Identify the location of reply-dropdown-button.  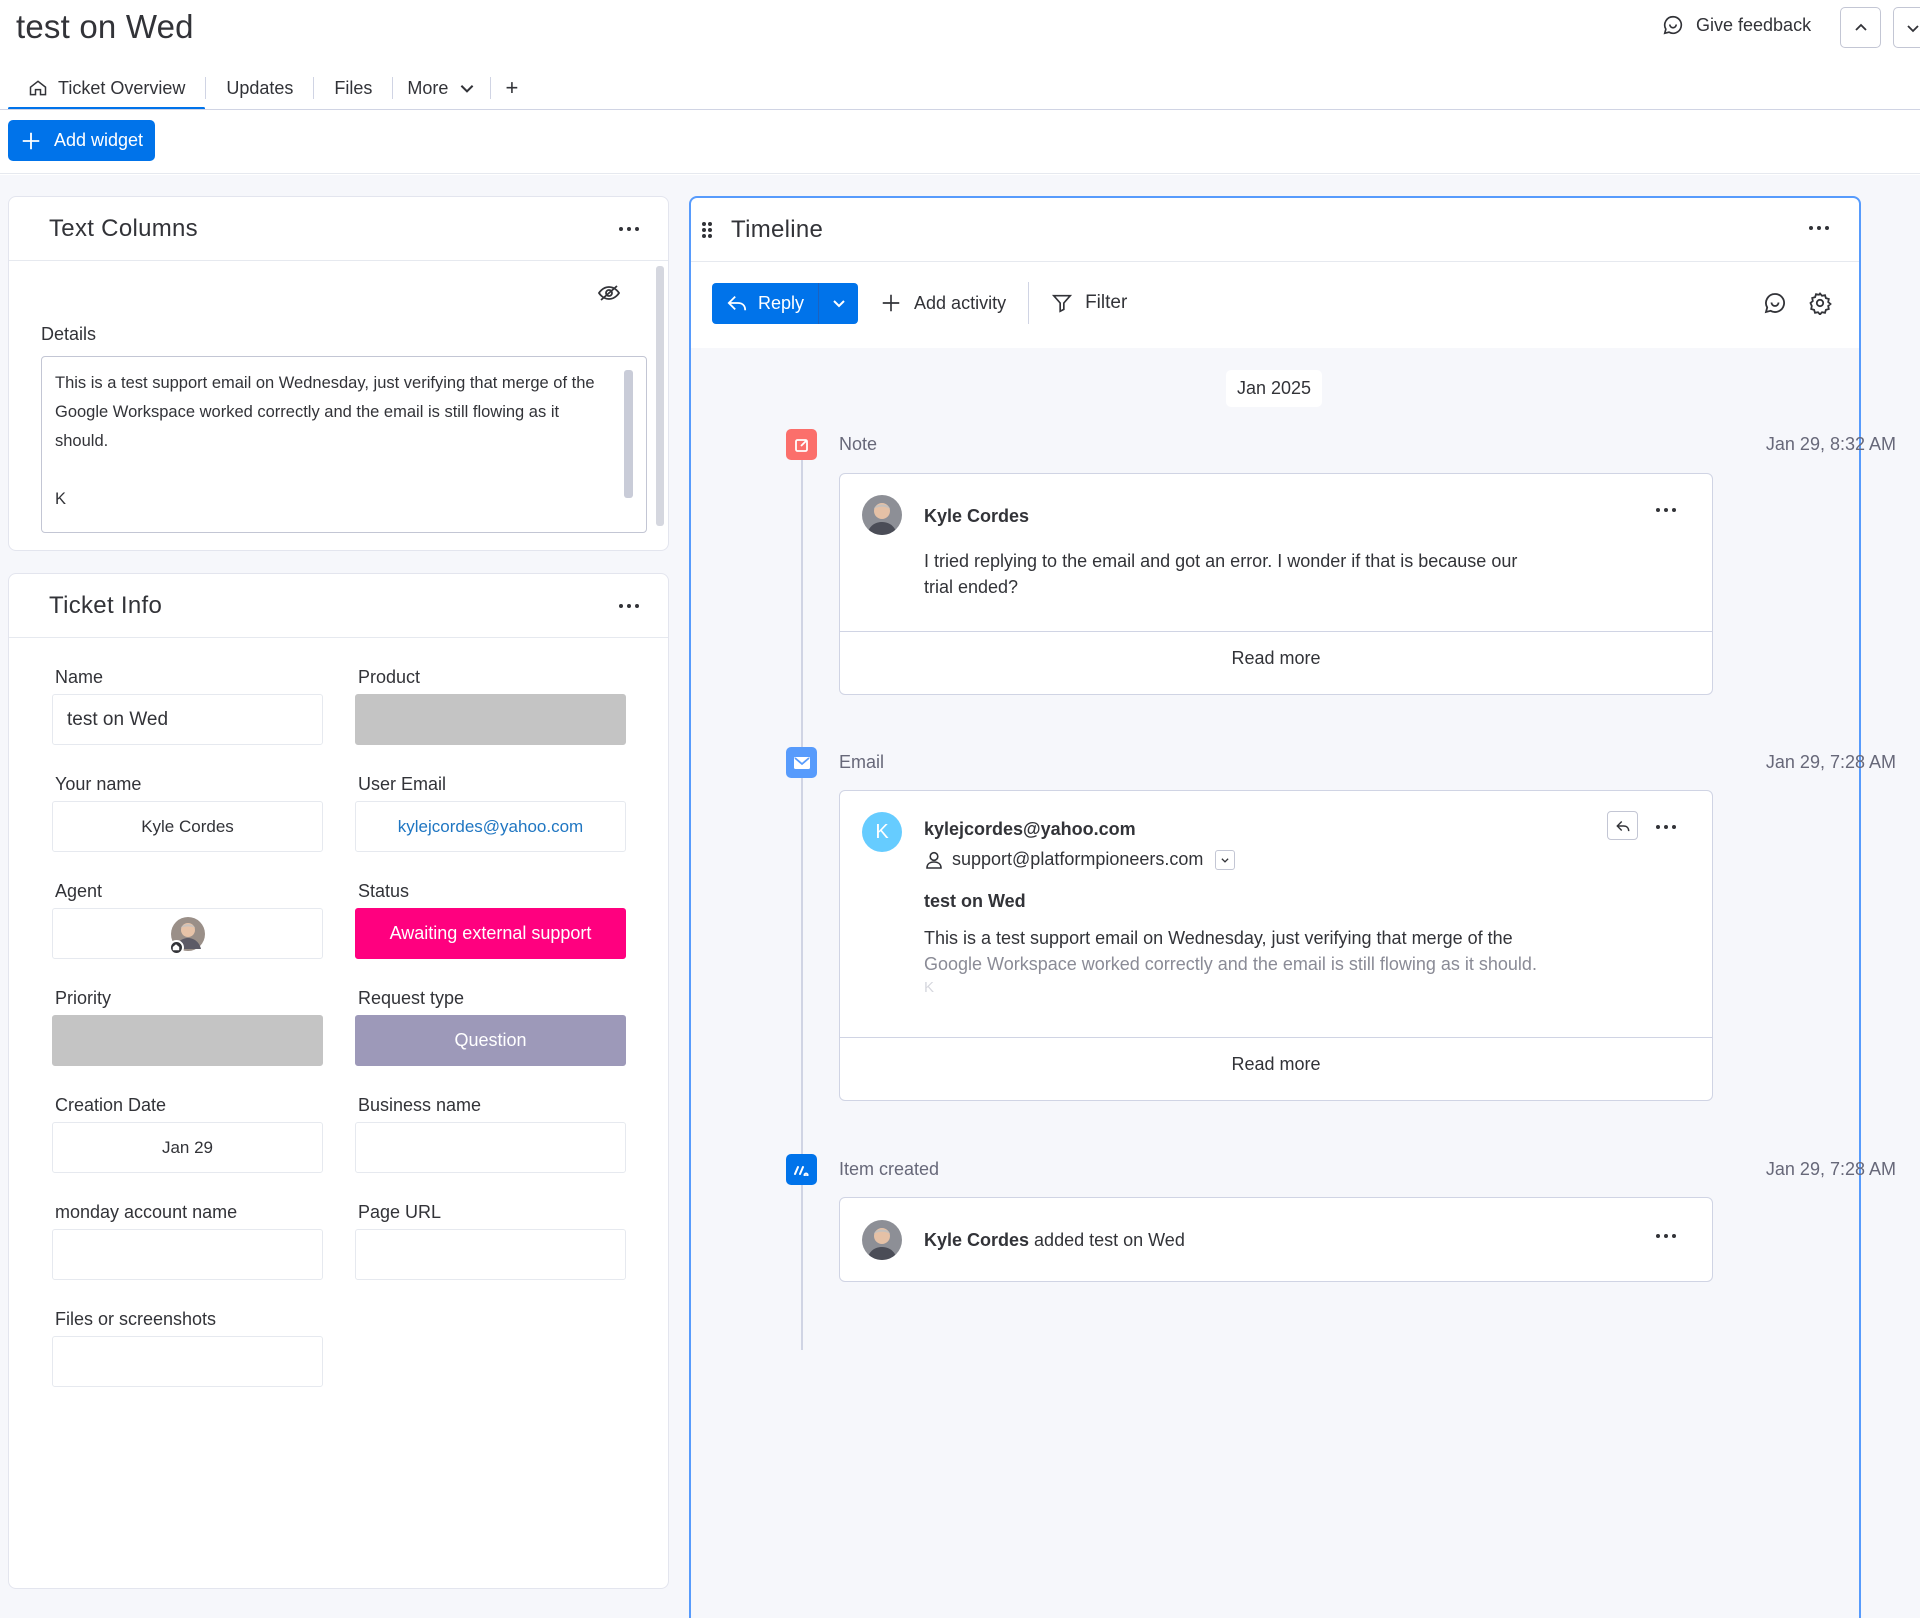
(838, 303).